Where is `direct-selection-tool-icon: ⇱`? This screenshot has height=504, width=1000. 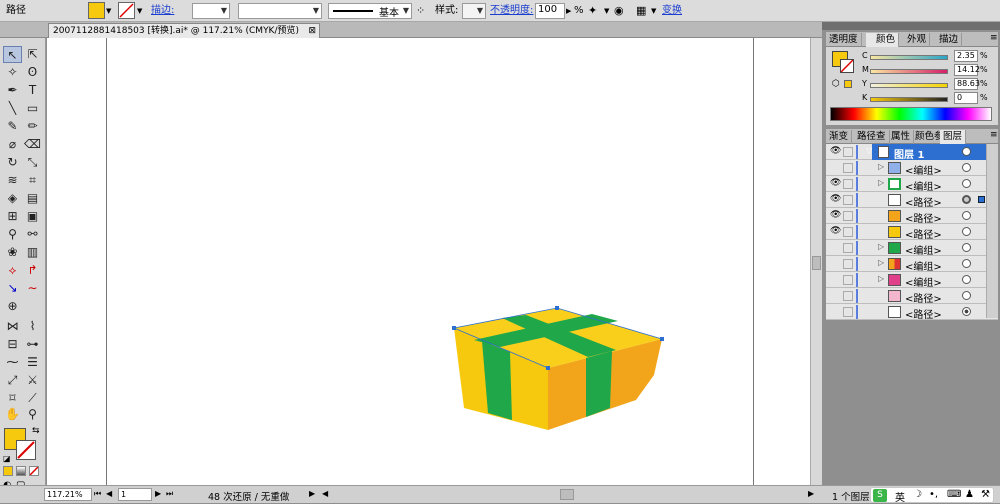
direct-selection-tool-icon: ⇱ is located at coordinates (32, 54).